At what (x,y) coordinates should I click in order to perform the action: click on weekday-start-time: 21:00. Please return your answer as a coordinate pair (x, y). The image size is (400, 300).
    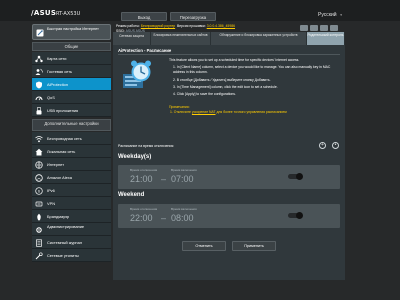
    Looking at the image, I should click on (141, 179).